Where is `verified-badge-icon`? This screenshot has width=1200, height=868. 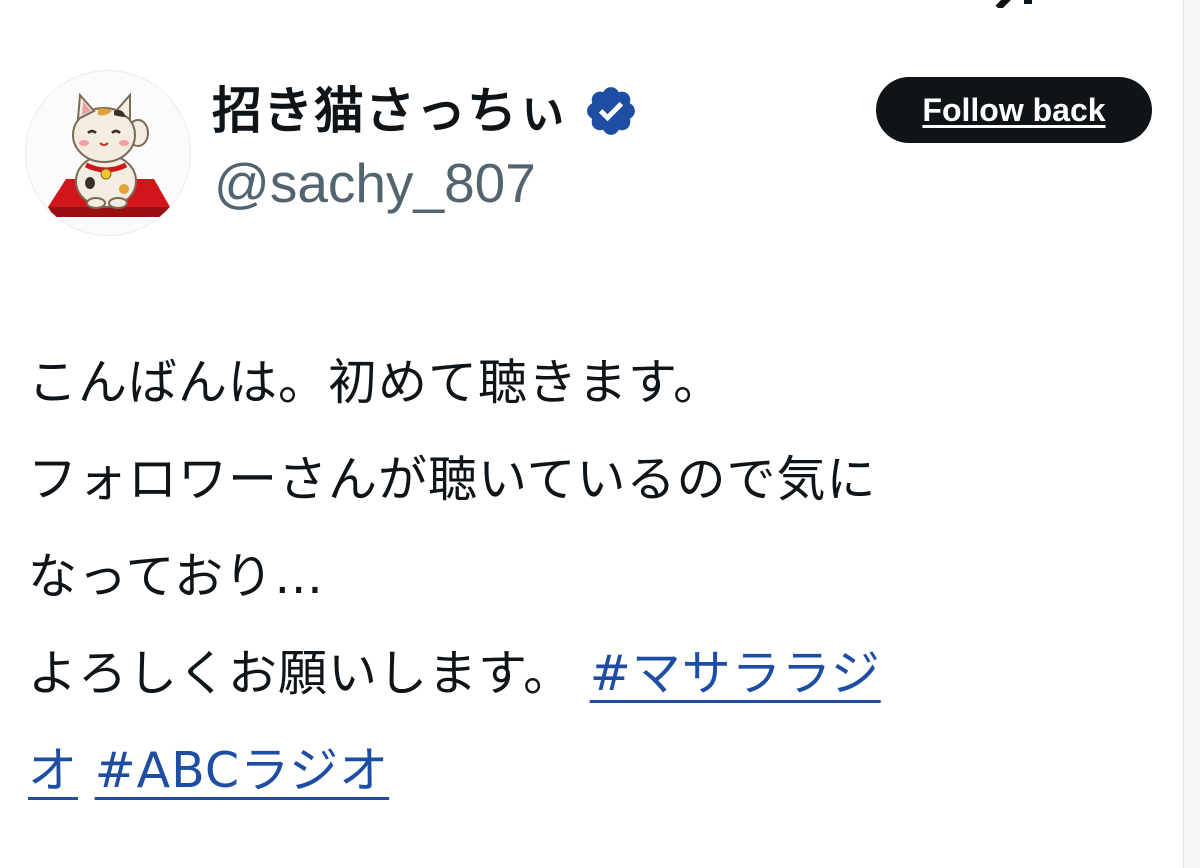 verified-badge-icon is located at coordinates (611, 111).